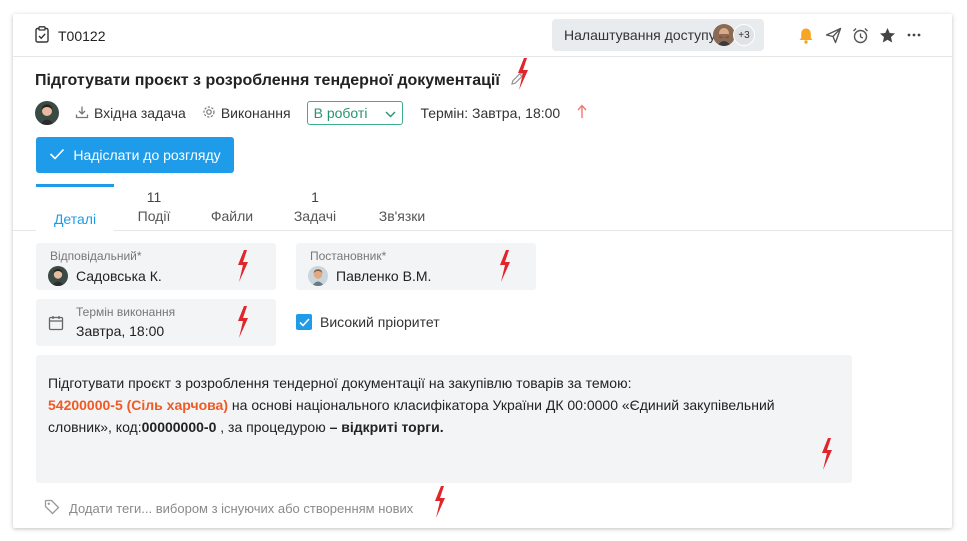  What do you see at coordinates (232, 216) in the screenshot?
I see `tab-label: Файли` at bounding box center [232, 216].